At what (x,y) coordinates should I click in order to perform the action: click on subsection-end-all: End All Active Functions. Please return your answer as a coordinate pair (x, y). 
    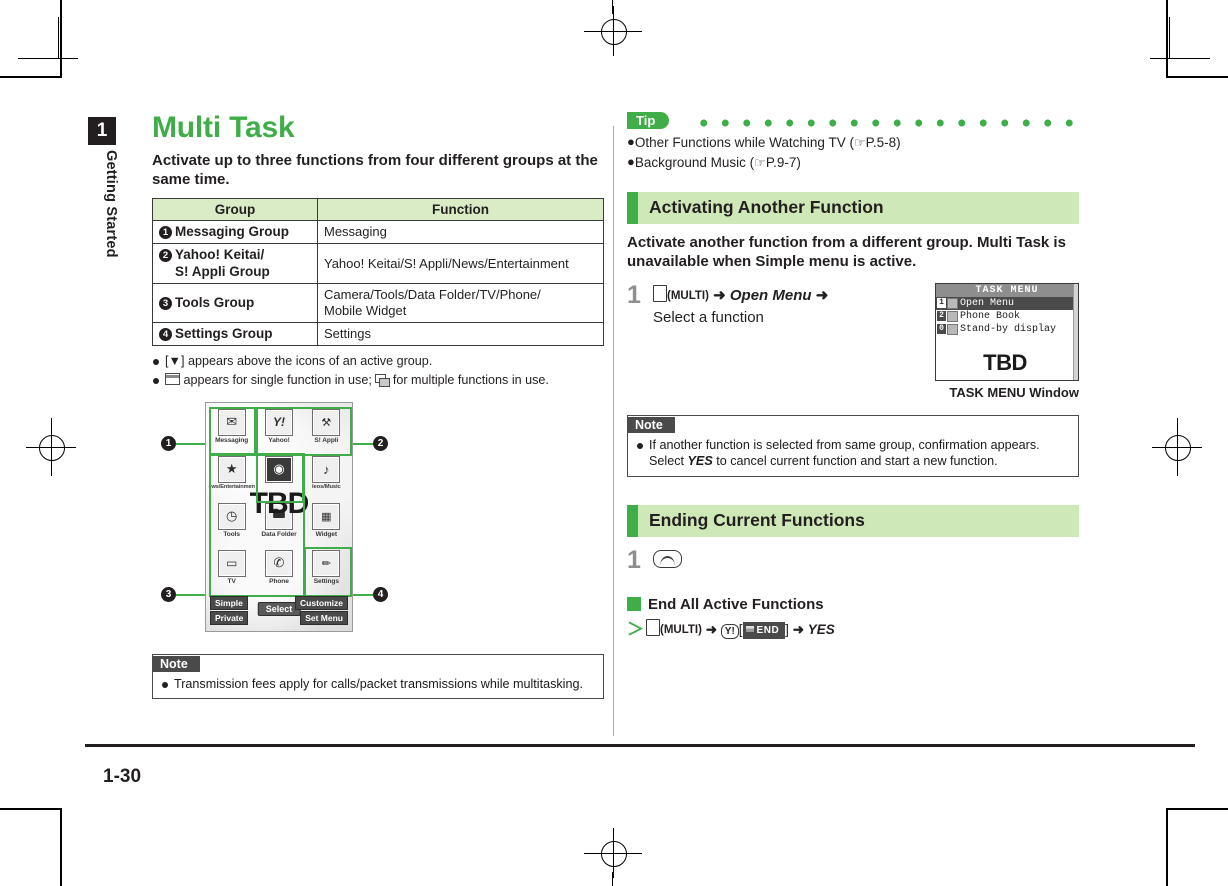
    Looking at the image, I should click on (853, 604).